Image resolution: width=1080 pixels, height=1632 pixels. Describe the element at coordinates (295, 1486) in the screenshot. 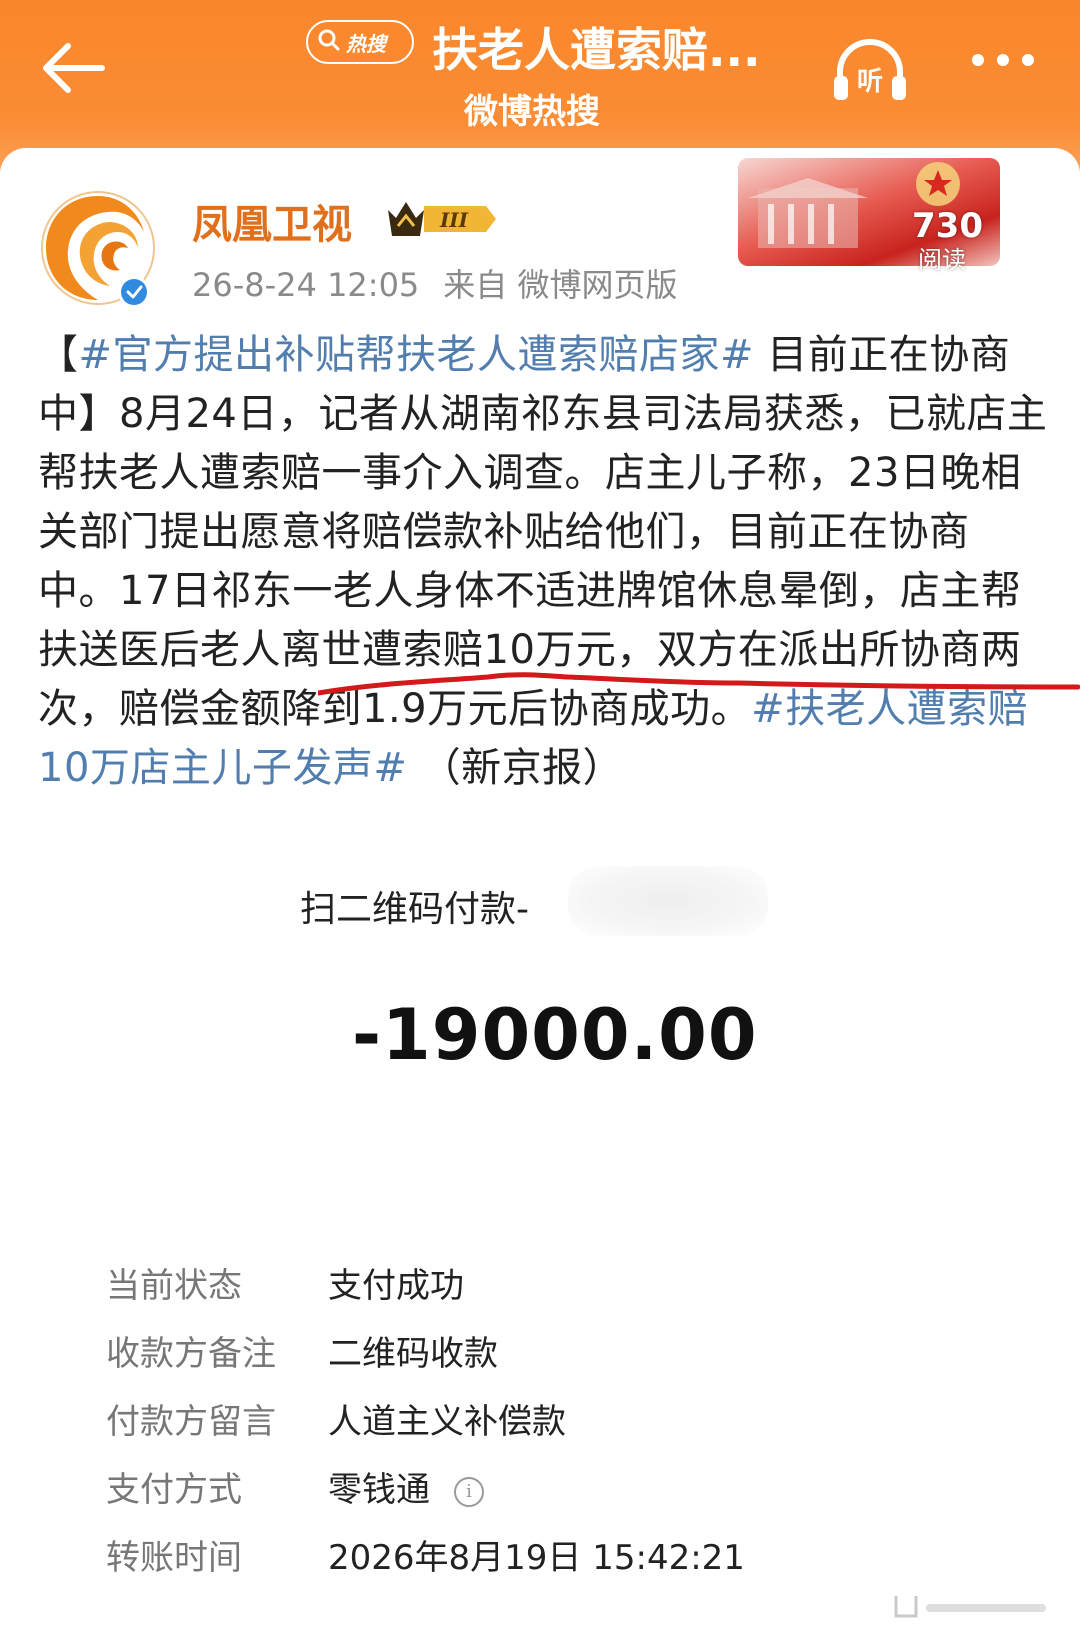

I see `detail-row-payment-method: 支付方式 零钱通 i` at that location.